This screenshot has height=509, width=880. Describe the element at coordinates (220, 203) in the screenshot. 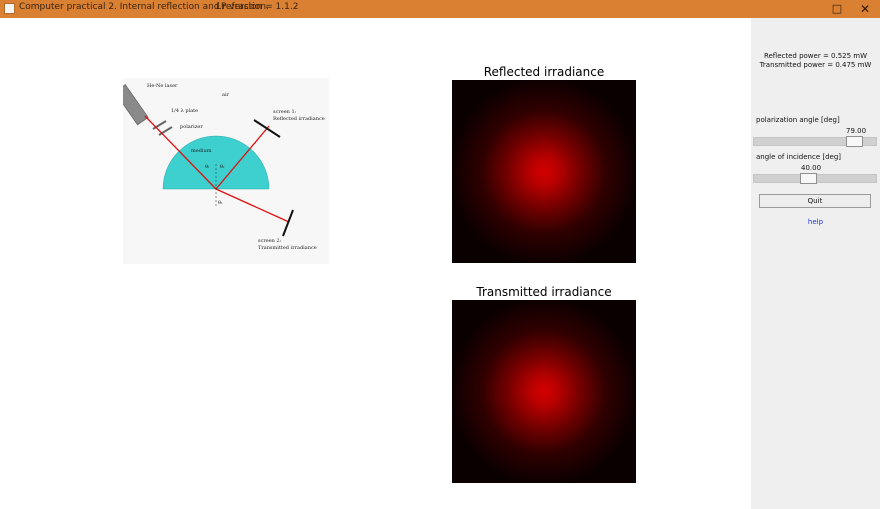

I see `theta-t-label: θₜ` at that location.